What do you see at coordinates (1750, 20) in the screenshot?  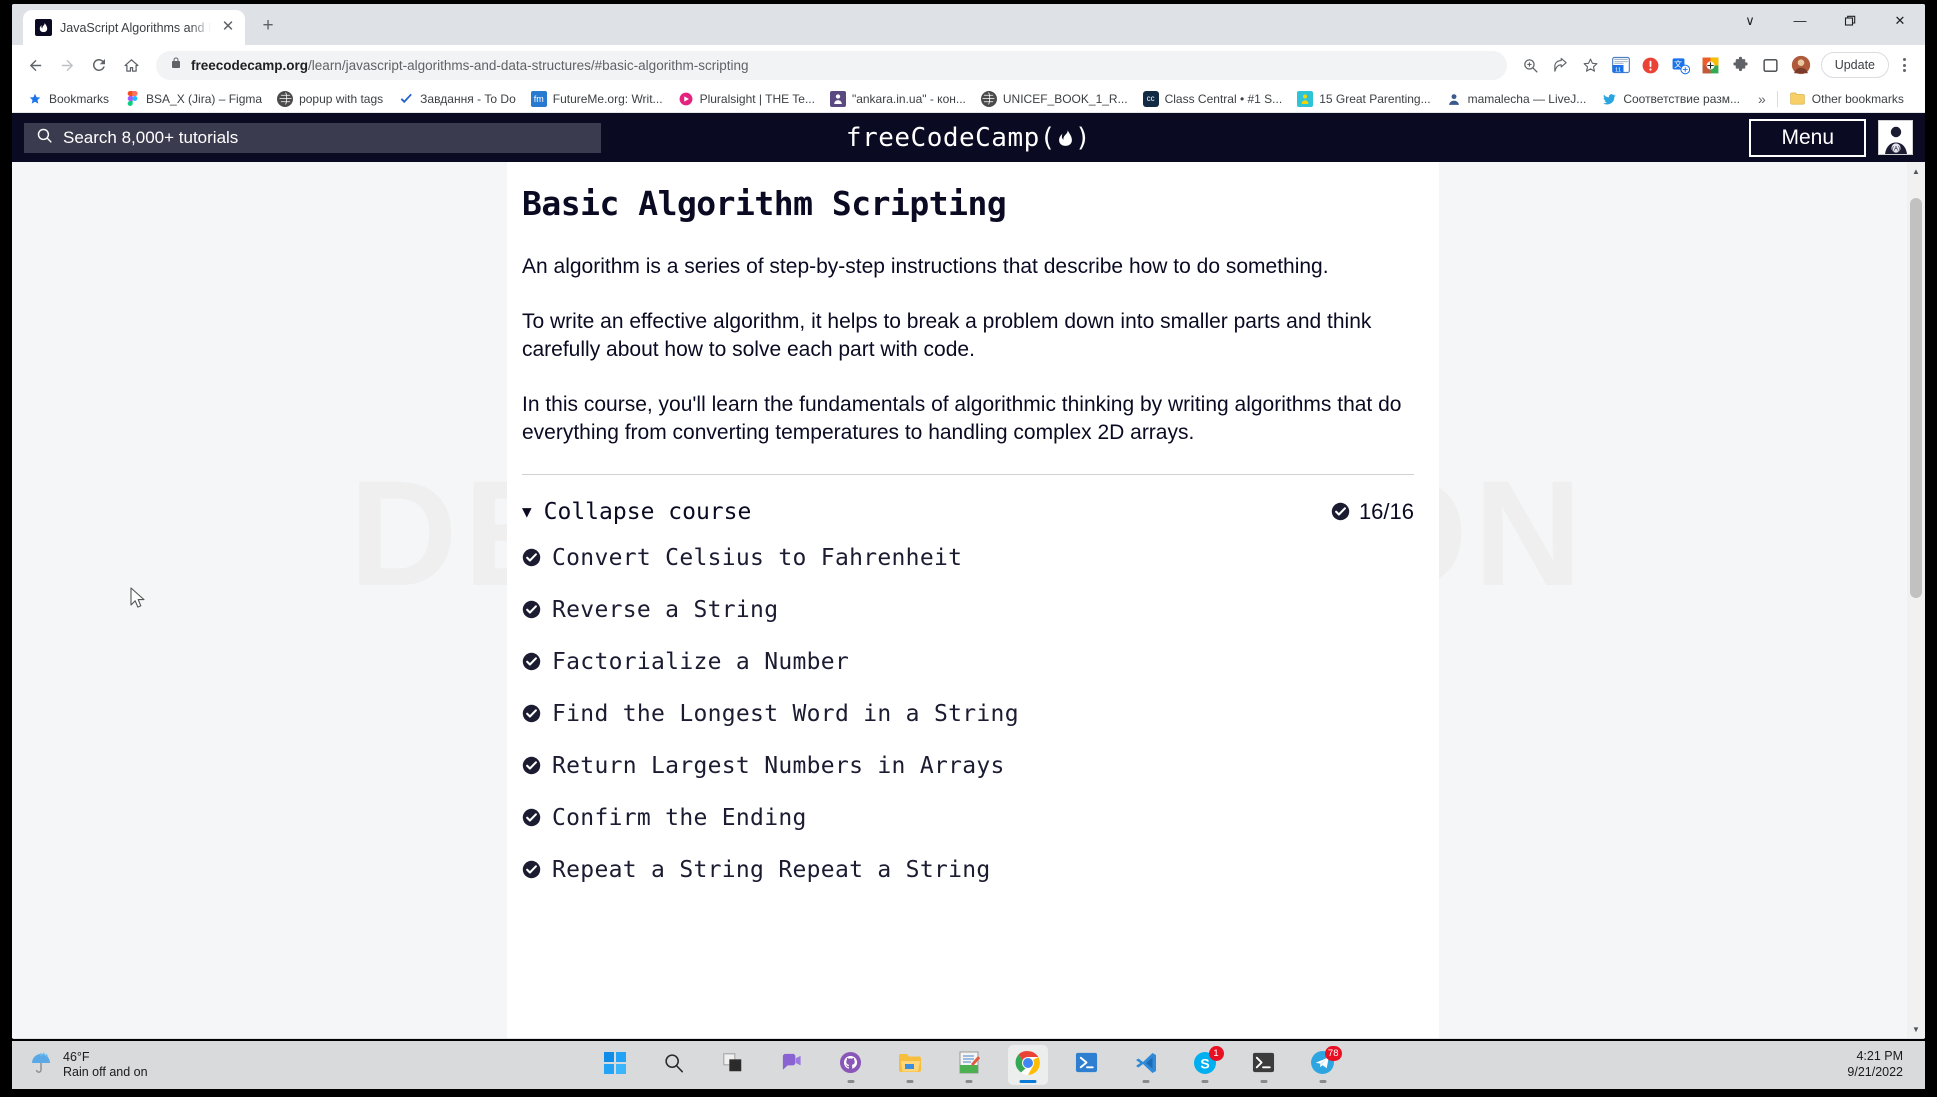 I see `window-more-icon: ∨` at bounding box center [1750, 20].